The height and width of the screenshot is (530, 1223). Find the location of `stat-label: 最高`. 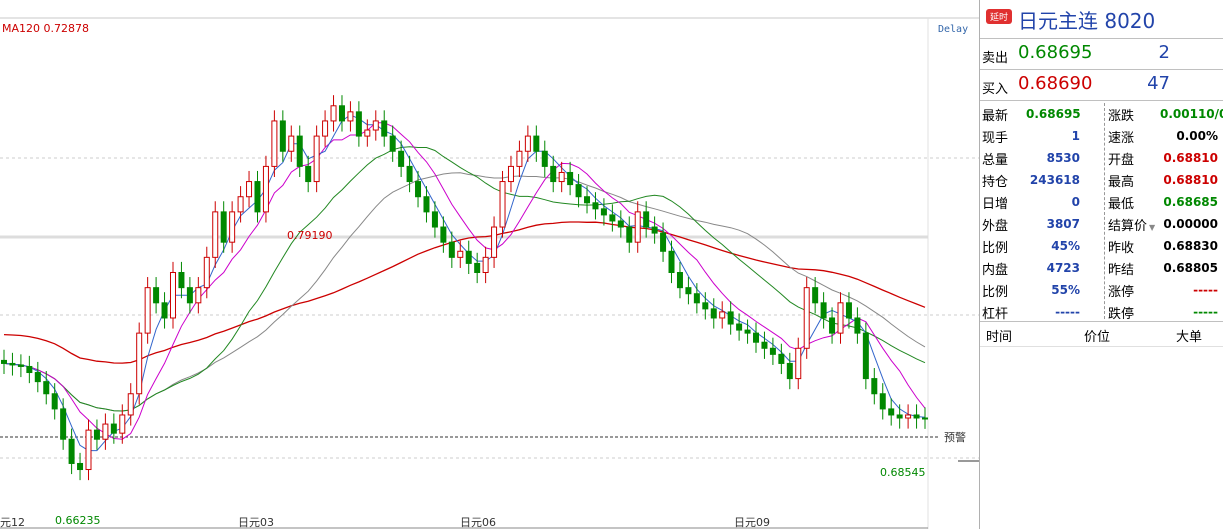

stat-label: 最高 is located at coordinates (1121, 182).